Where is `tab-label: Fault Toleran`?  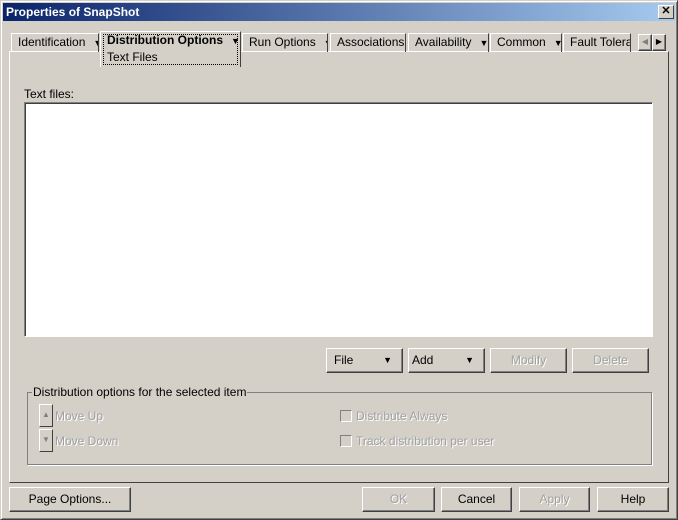 tab-label: Fault Toleran is located at coordinates (600, 42).